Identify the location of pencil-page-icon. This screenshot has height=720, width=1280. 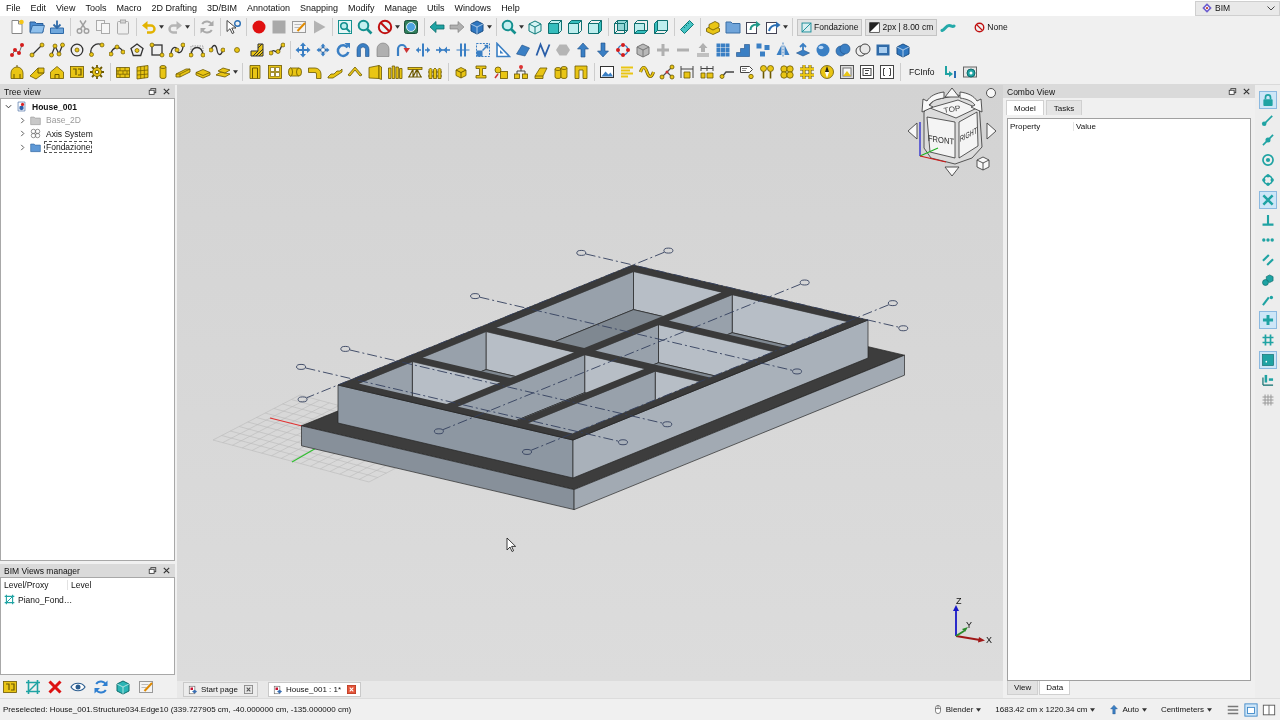
(146, 687).